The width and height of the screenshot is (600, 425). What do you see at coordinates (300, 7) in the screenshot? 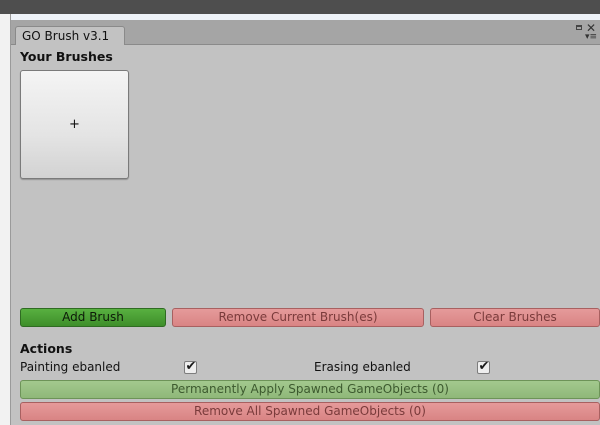
I see `top-strip` at bounding box center [300, 7].